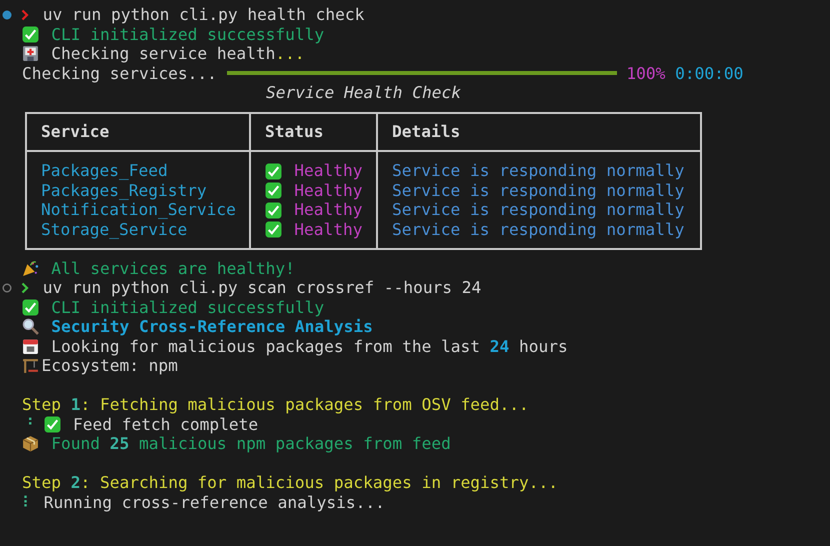  What do you see at coordinates (203, 14) in the screenshot?
I see `command-text: uv run python cli.py health check` at bounding box center [203, 14].